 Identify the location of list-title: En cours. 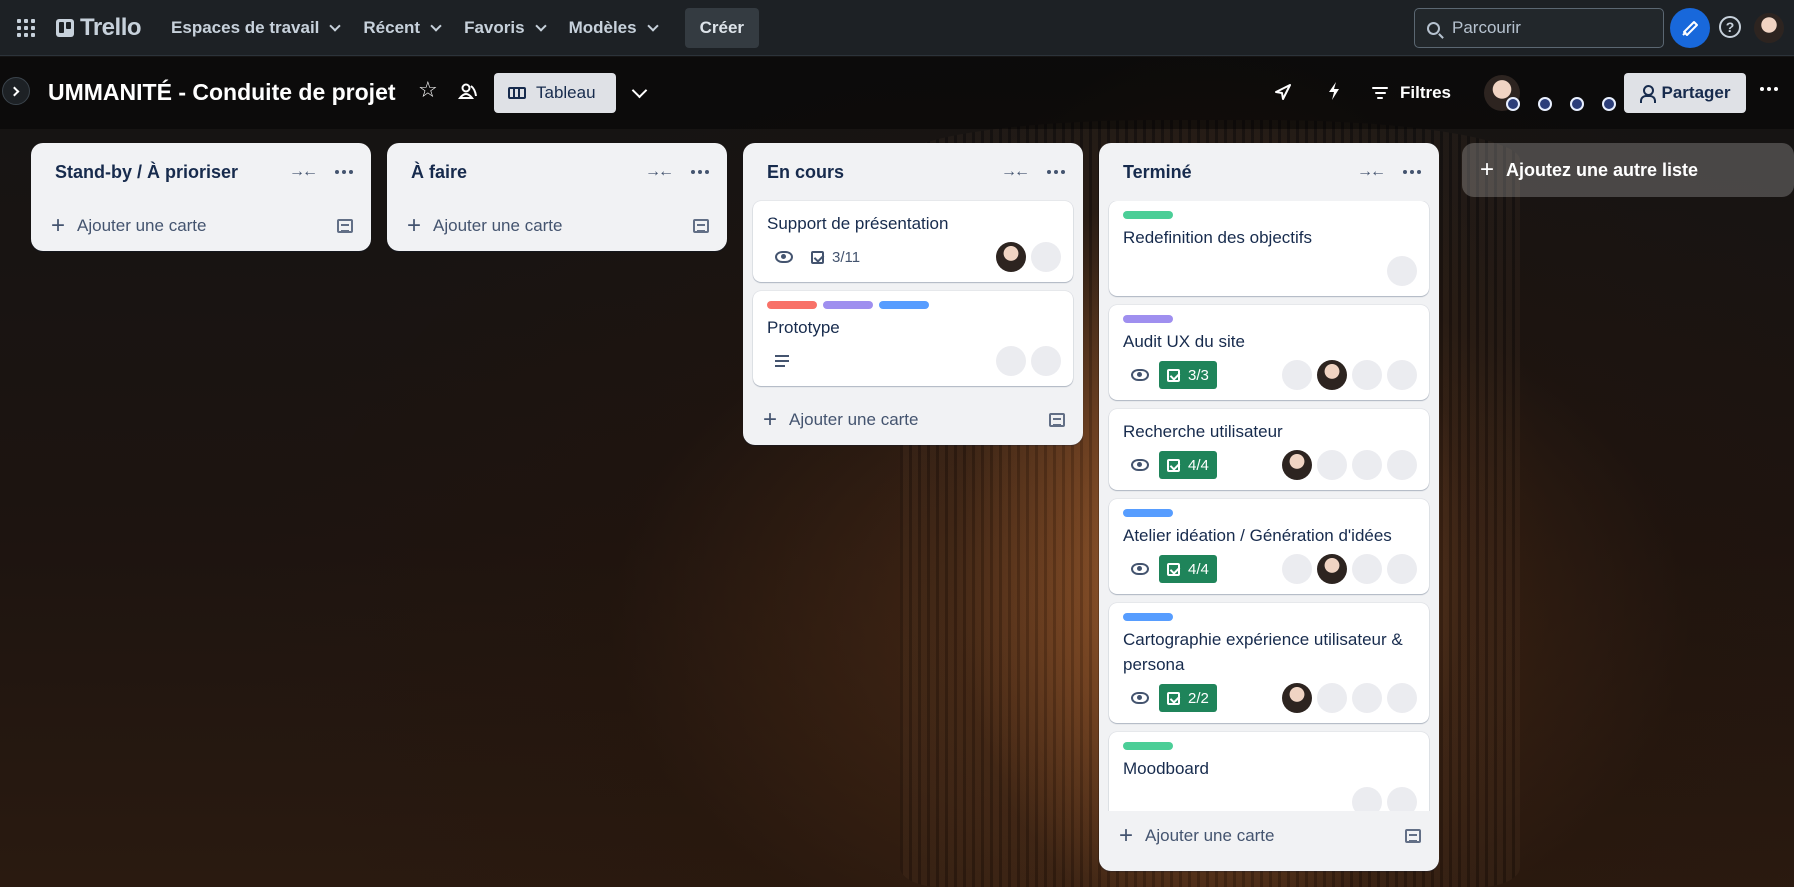
(884, 172).